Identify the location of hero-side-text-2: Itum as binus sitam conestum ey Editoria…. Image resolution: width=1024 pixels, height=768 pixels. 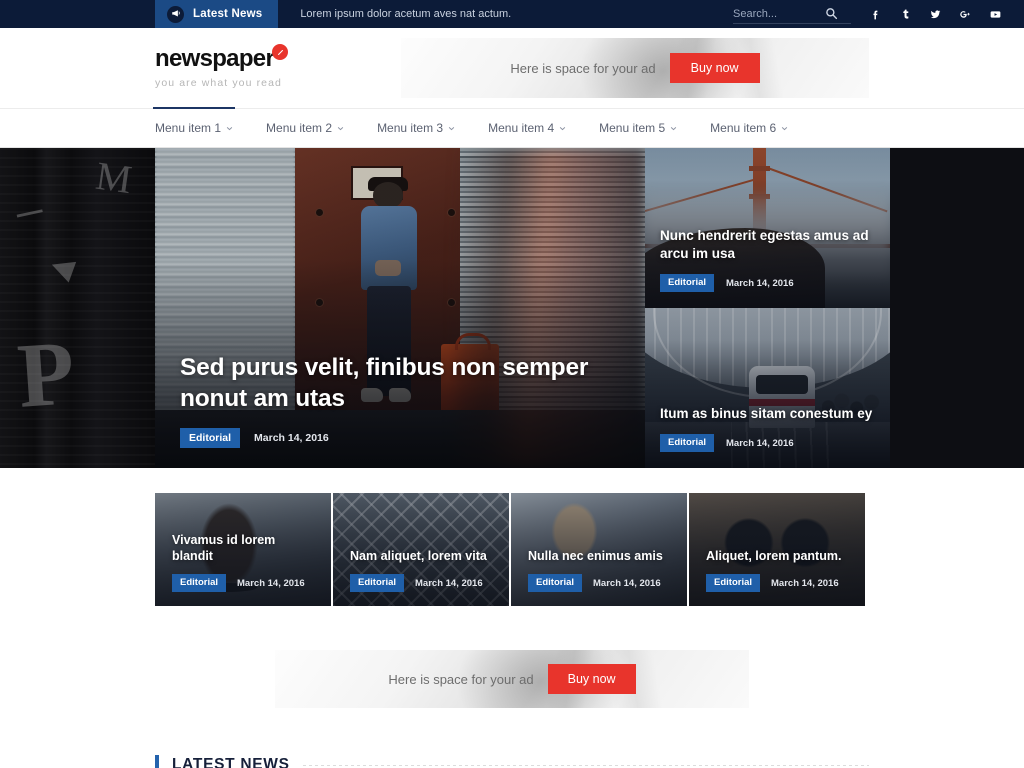
(767, 428).